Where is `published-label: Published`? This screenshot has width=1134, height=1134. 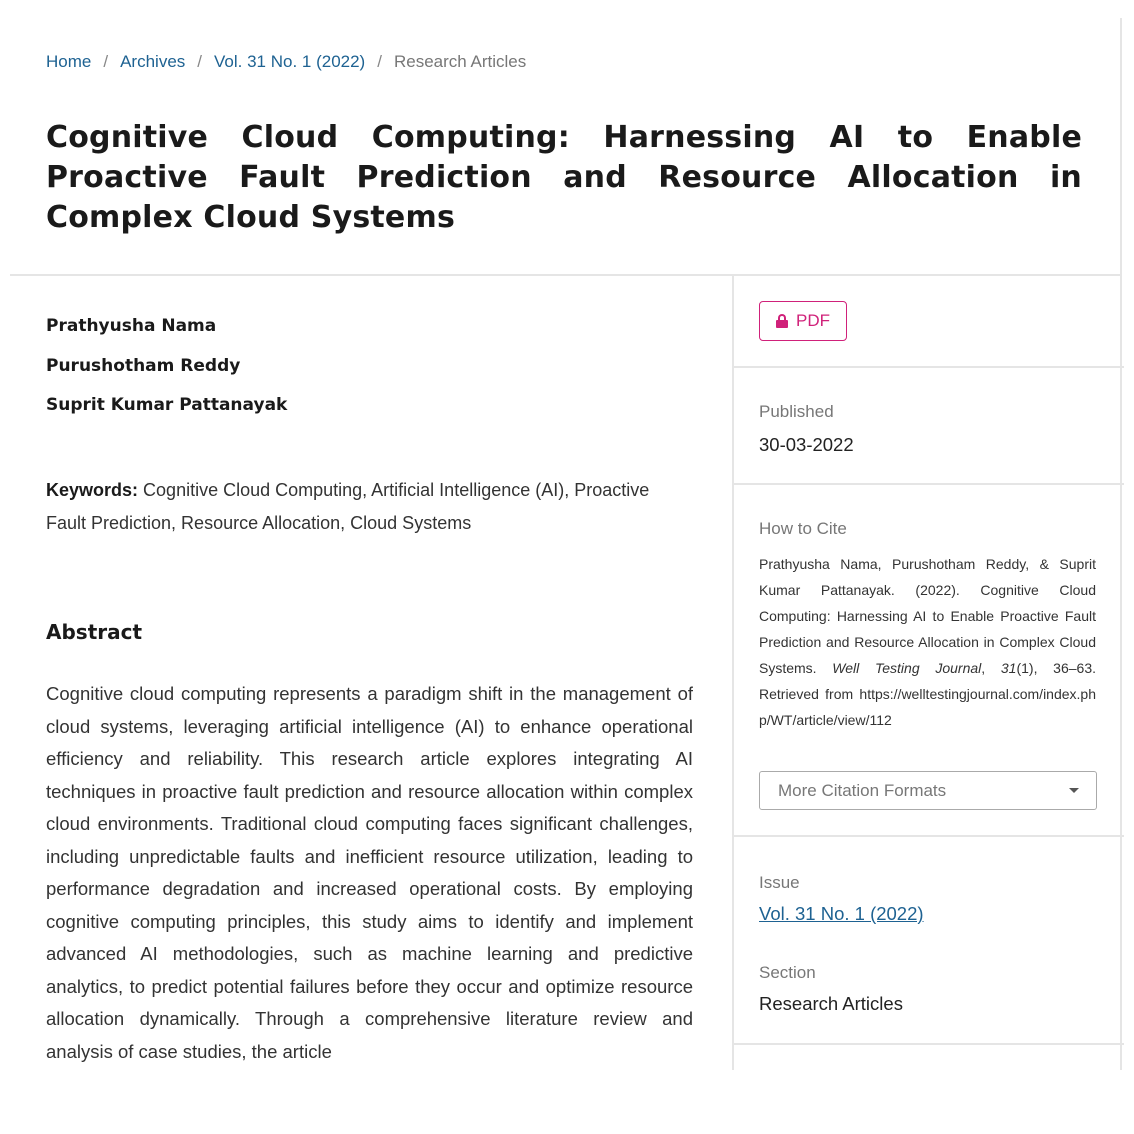 published-label: Published is located at coordinates (796, 411).